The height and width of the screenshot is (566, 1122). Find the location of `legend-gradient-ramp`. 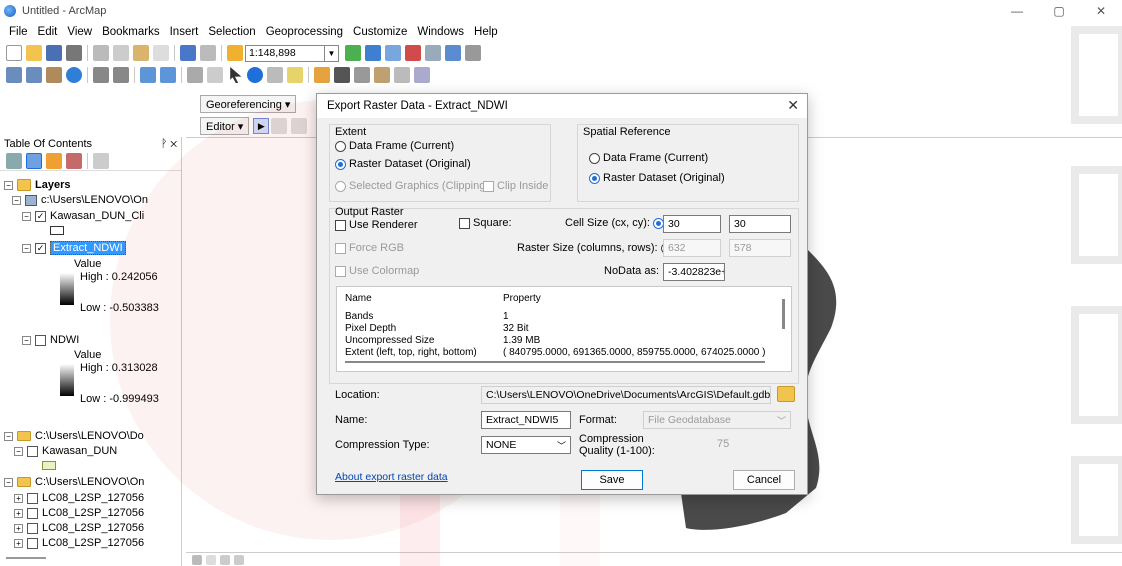

legend-gradient-ramp is located at coordinates (67, 289).